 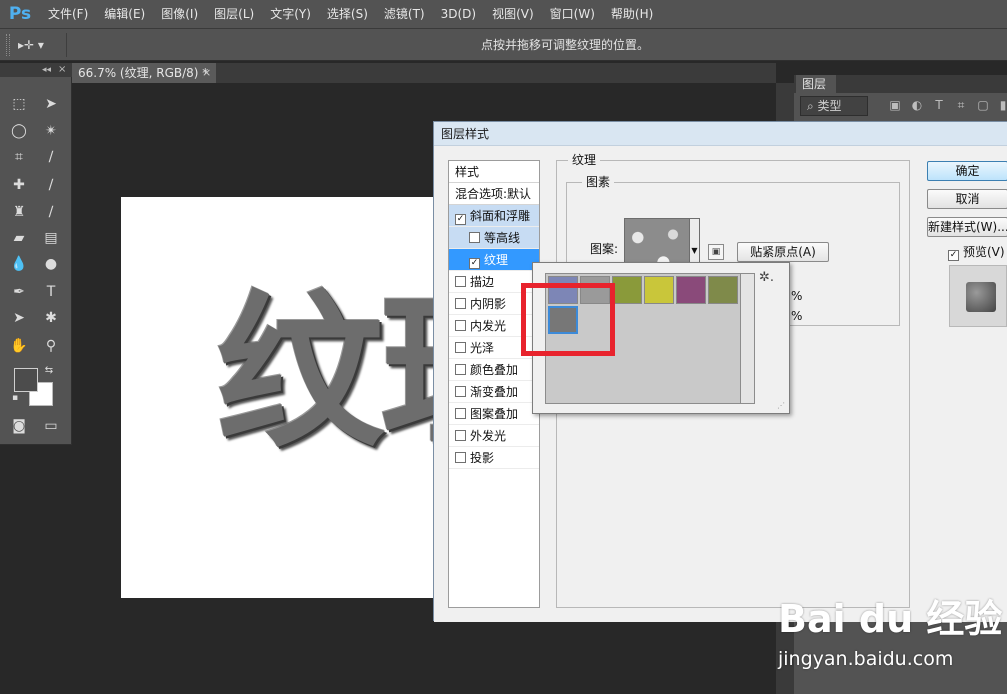 I want to click on menu-view: 视图(V), so click(x=513, y=14).